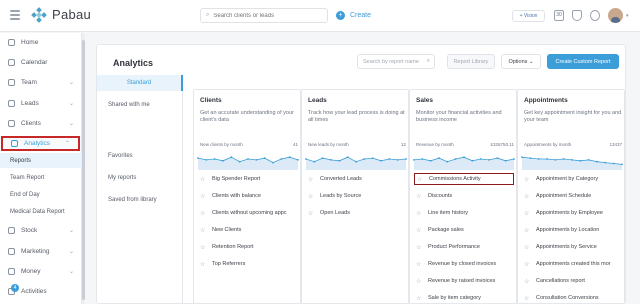  What do you see at coordinates (61, 14) in the screenshot?
I see `brand-logo: Pabau` at bounding box center [61, 14].